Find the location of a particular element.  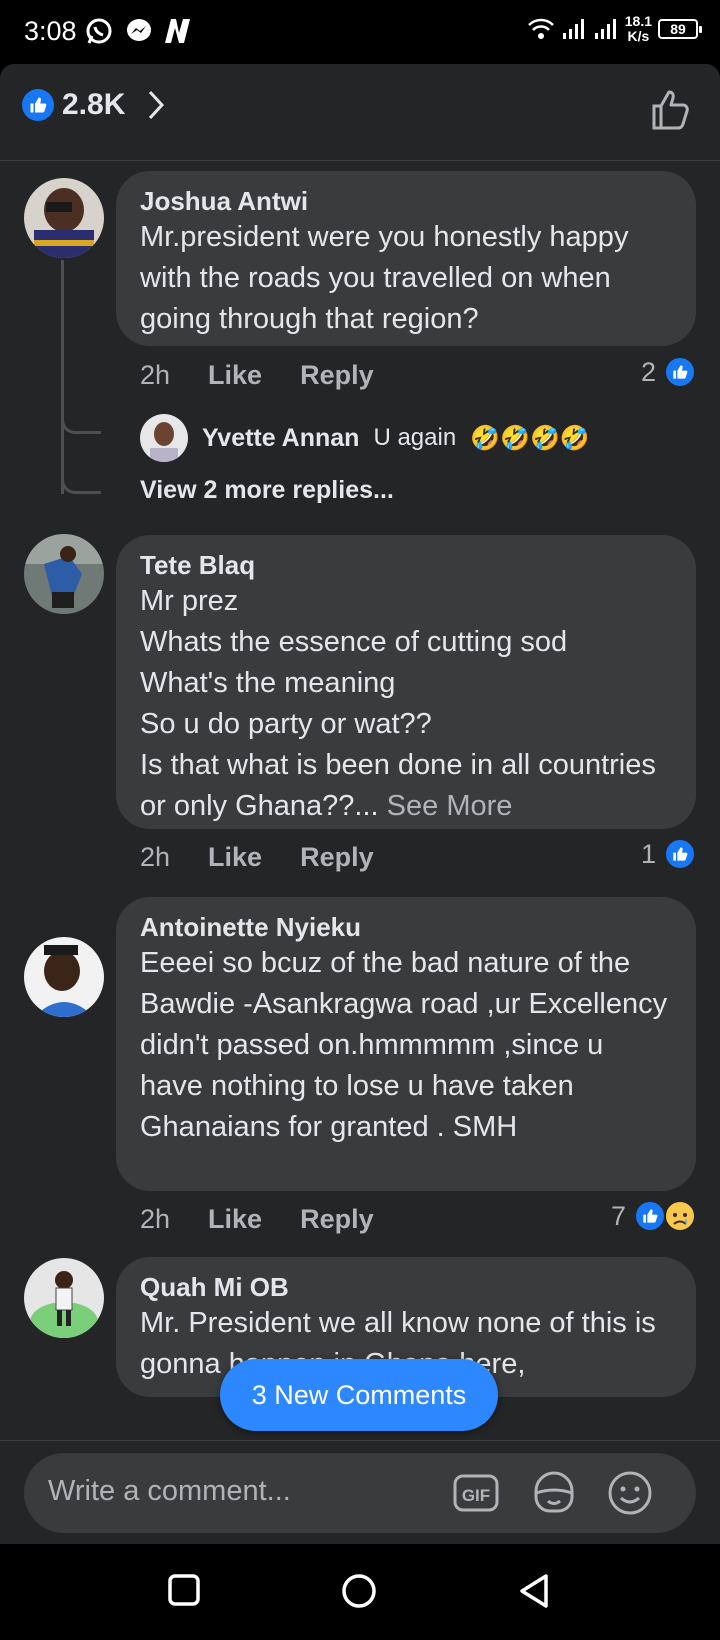

gif-icon: GIF is located at coordinates (476, 1493).